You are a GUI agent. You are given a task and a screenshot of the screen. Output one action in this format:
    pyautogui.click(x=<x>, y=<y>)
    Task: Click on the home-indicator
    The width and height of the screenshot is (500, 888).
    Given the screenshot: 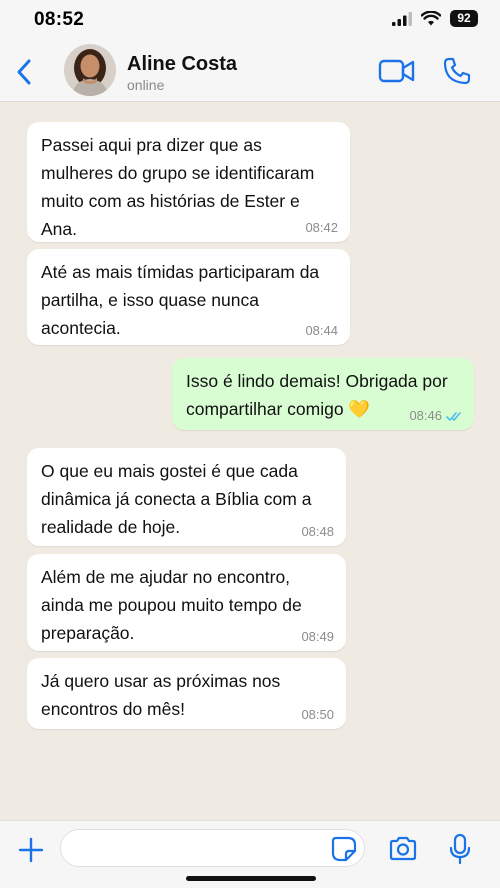 What is the action you would take?
    pyautogui.click(x=251, y=878)
    